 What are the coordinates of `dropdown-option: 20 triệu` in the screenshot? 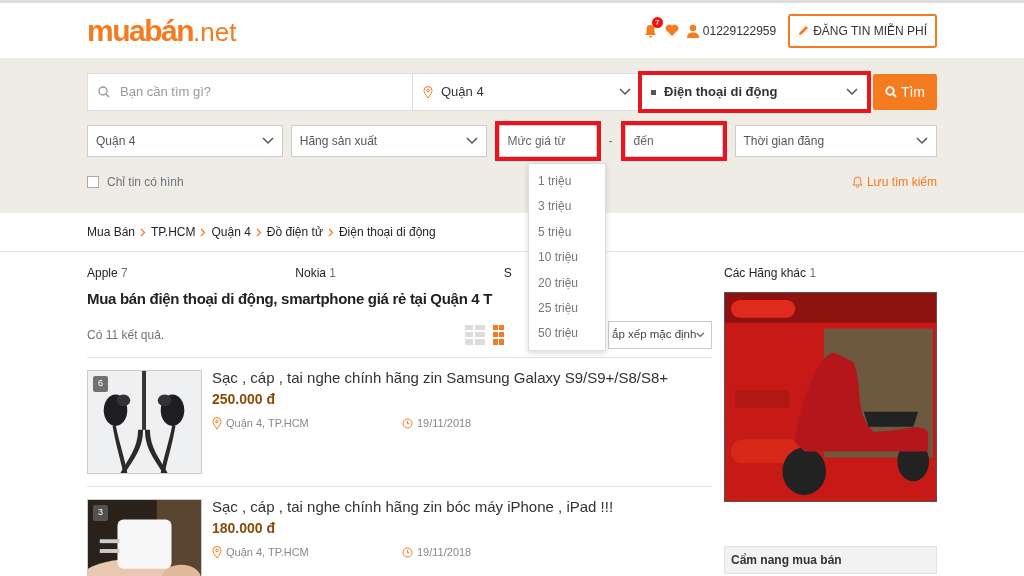 It's located at (567, 282).